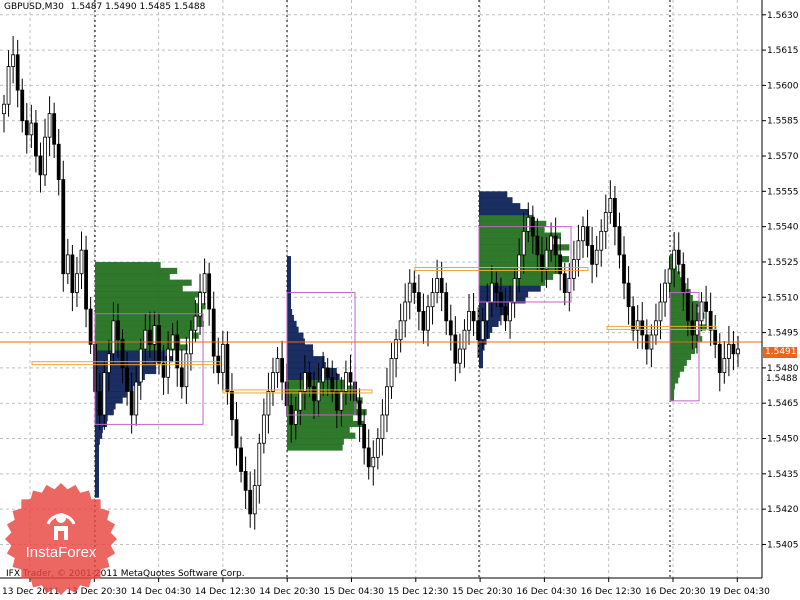  I want to click on x-tick-label: 15 Dec 20:30, so click(482, 592).